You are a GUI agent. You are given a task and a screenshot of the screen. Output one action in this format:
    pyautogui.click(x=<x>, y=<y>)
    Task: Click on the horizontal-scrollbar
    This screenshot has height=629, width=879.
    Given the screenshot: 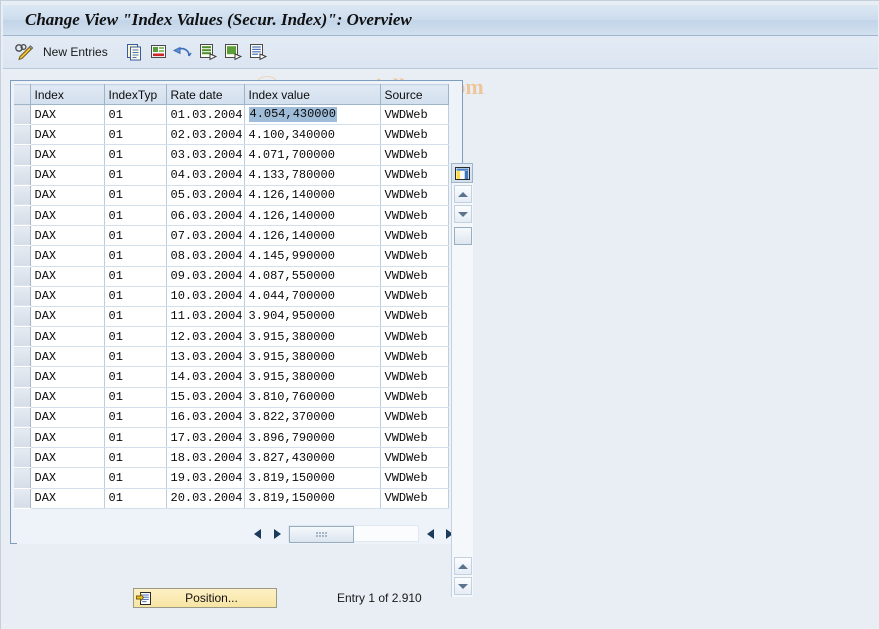 What is the action you would take?
    pyautogui.click(x=240, y=534)
    